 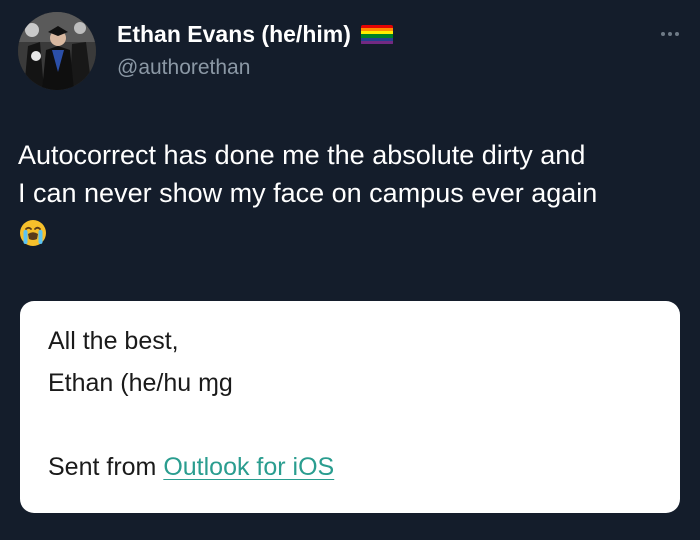 I want to click on email-signoff: All the best,, so click(x=113, y=341).